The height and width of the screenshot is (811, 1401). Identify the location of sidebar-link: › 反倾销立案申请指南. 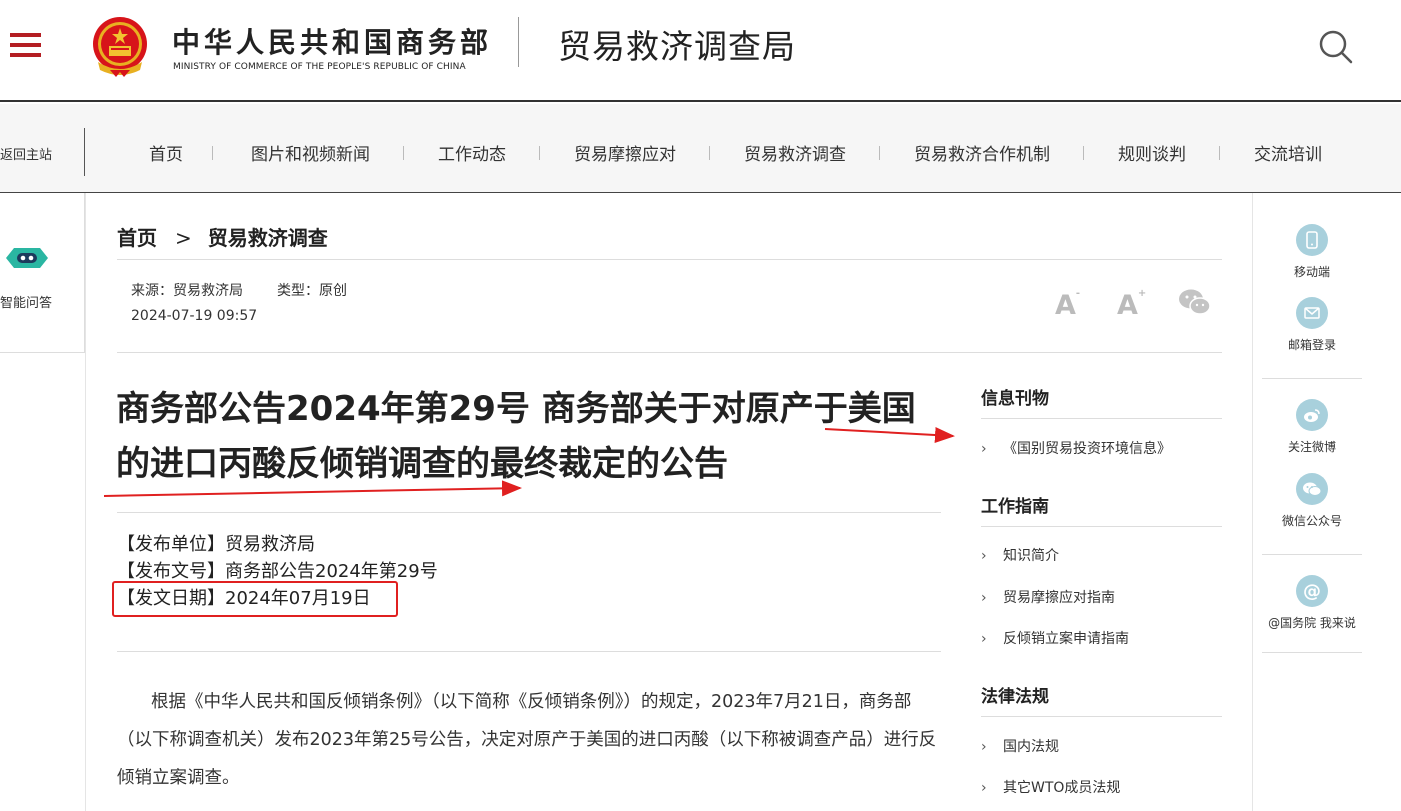
(1055, 638).